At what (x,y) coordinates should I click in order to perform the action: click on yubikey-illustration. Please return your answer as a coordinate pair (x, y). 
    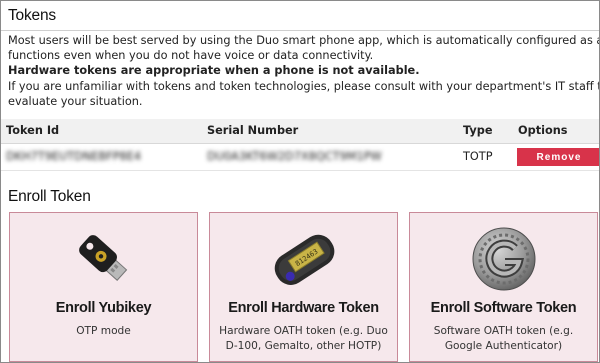
    Looking at the image, I should click on (103, 259).